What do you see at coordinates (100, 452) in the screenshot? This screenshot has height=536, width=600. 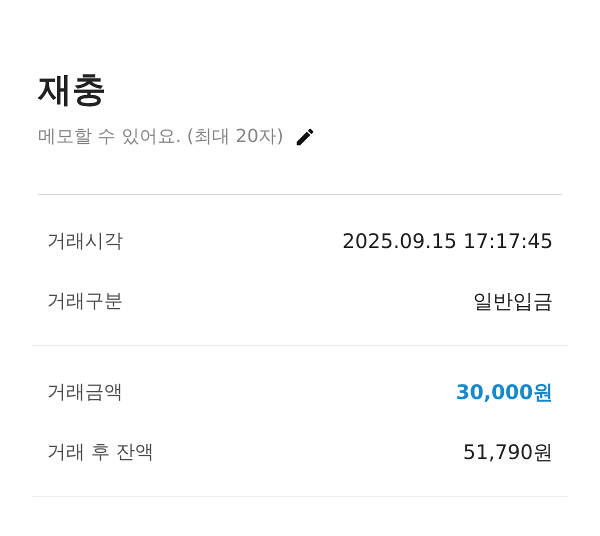 I see `row-label: 거래 후 잔액` at bounding box center [100, 452].